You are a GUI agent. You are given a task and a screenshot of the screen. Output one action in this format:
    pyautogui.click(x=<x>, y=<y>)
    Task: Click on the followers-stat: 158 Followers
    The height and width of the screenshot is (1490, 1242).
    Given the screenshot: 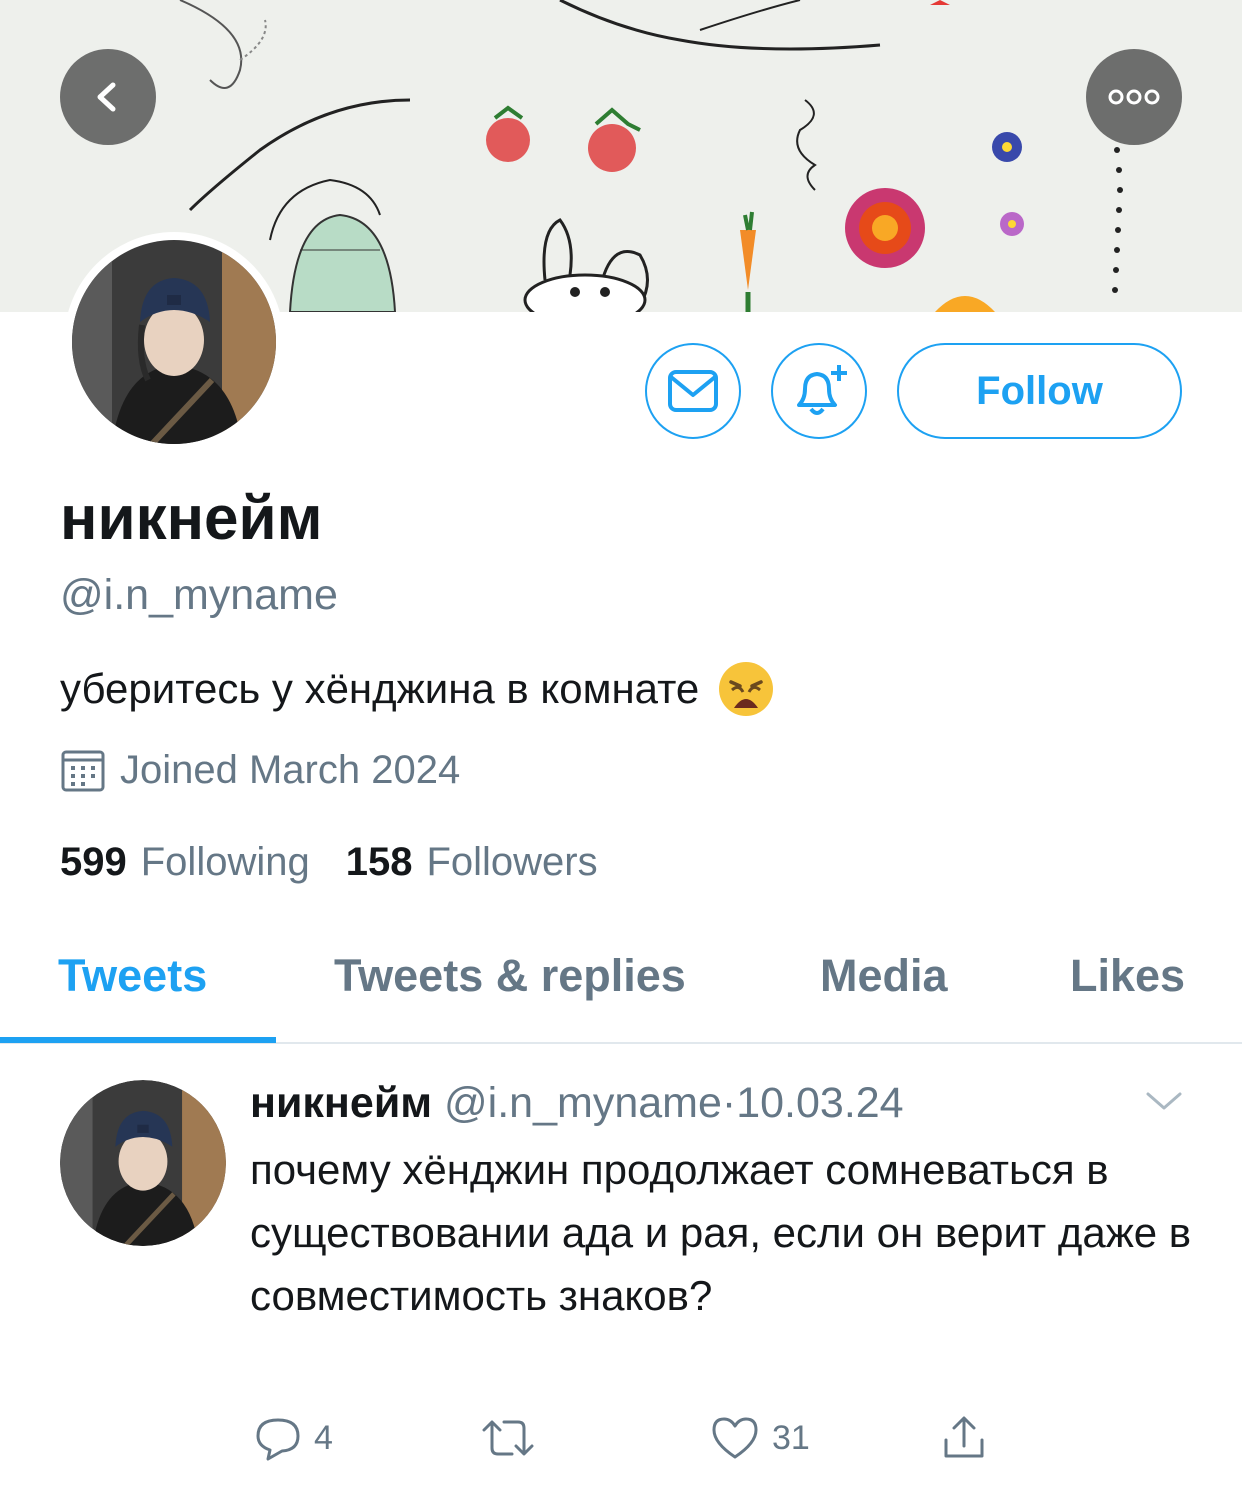 What is the action you would take?
    pyautogui.click(x=472, y=862)
    